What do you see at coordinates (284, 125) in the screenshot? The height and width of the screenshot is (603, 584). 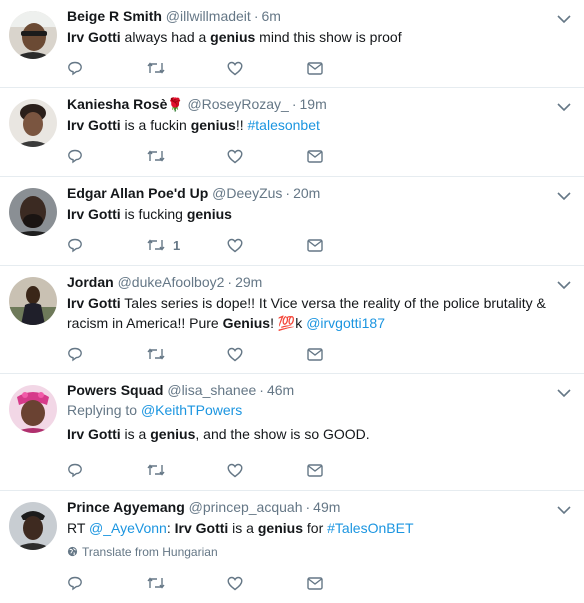 I see `hashtag-link: #talesonbet` at bounding box center [284, 125].